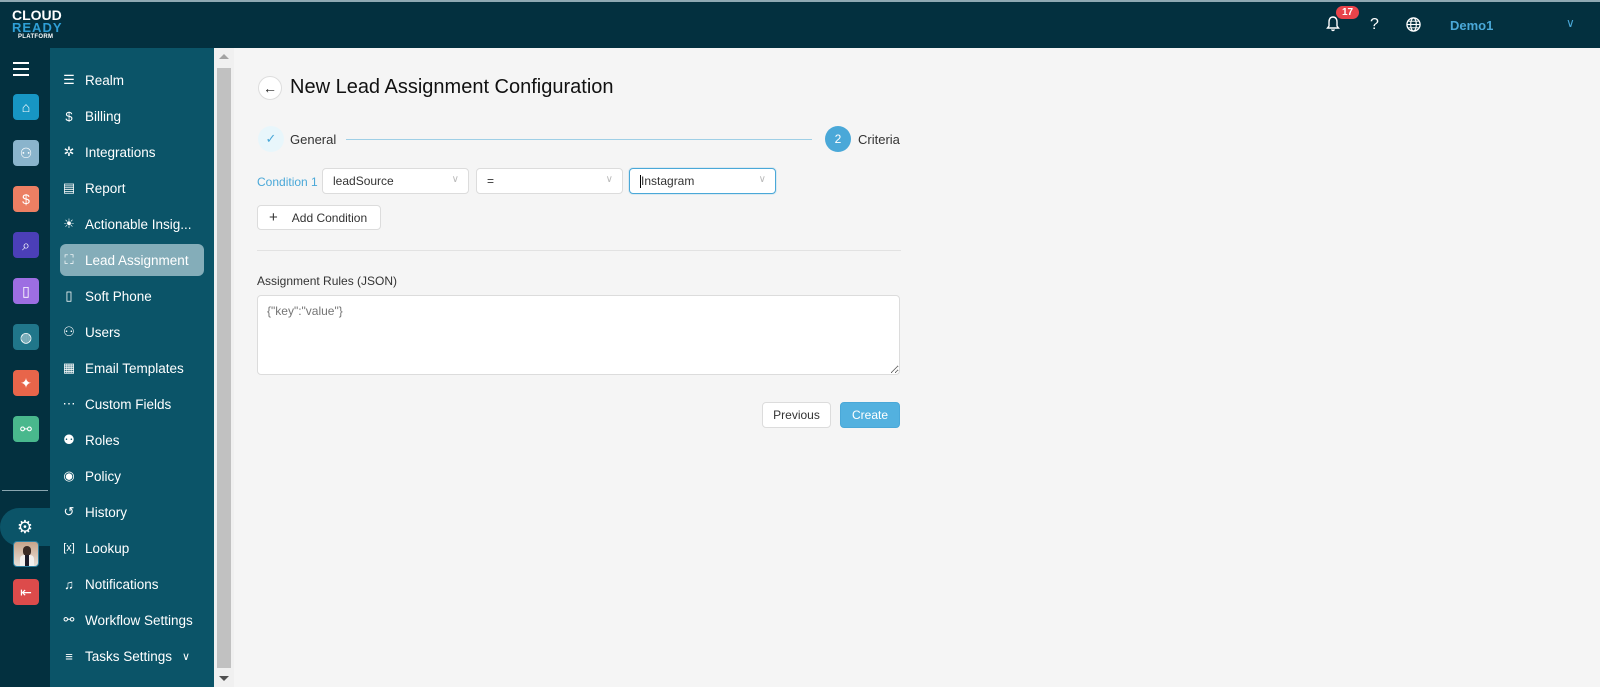  Describe the element at coordinates (549, 181) in the screenshot. I see `condition-operator-select: = ∨` at that location.